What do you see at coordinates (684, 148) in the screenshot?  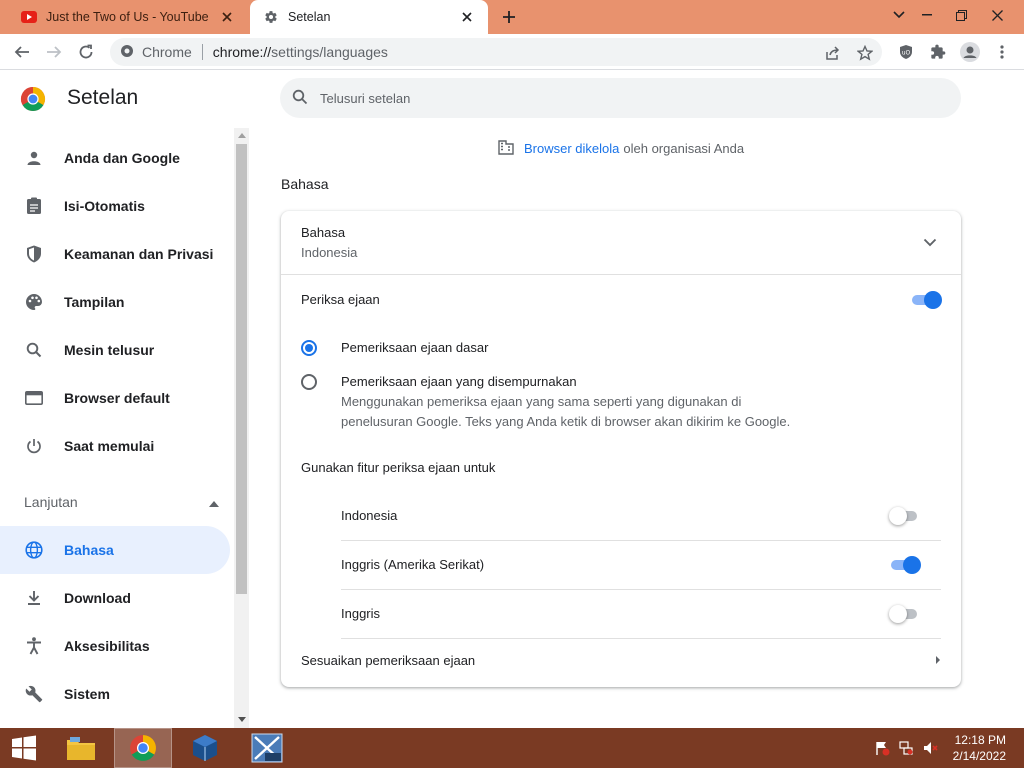 I see `managed-text: oleh organisasi Anda` at bounding box center [684, 148].